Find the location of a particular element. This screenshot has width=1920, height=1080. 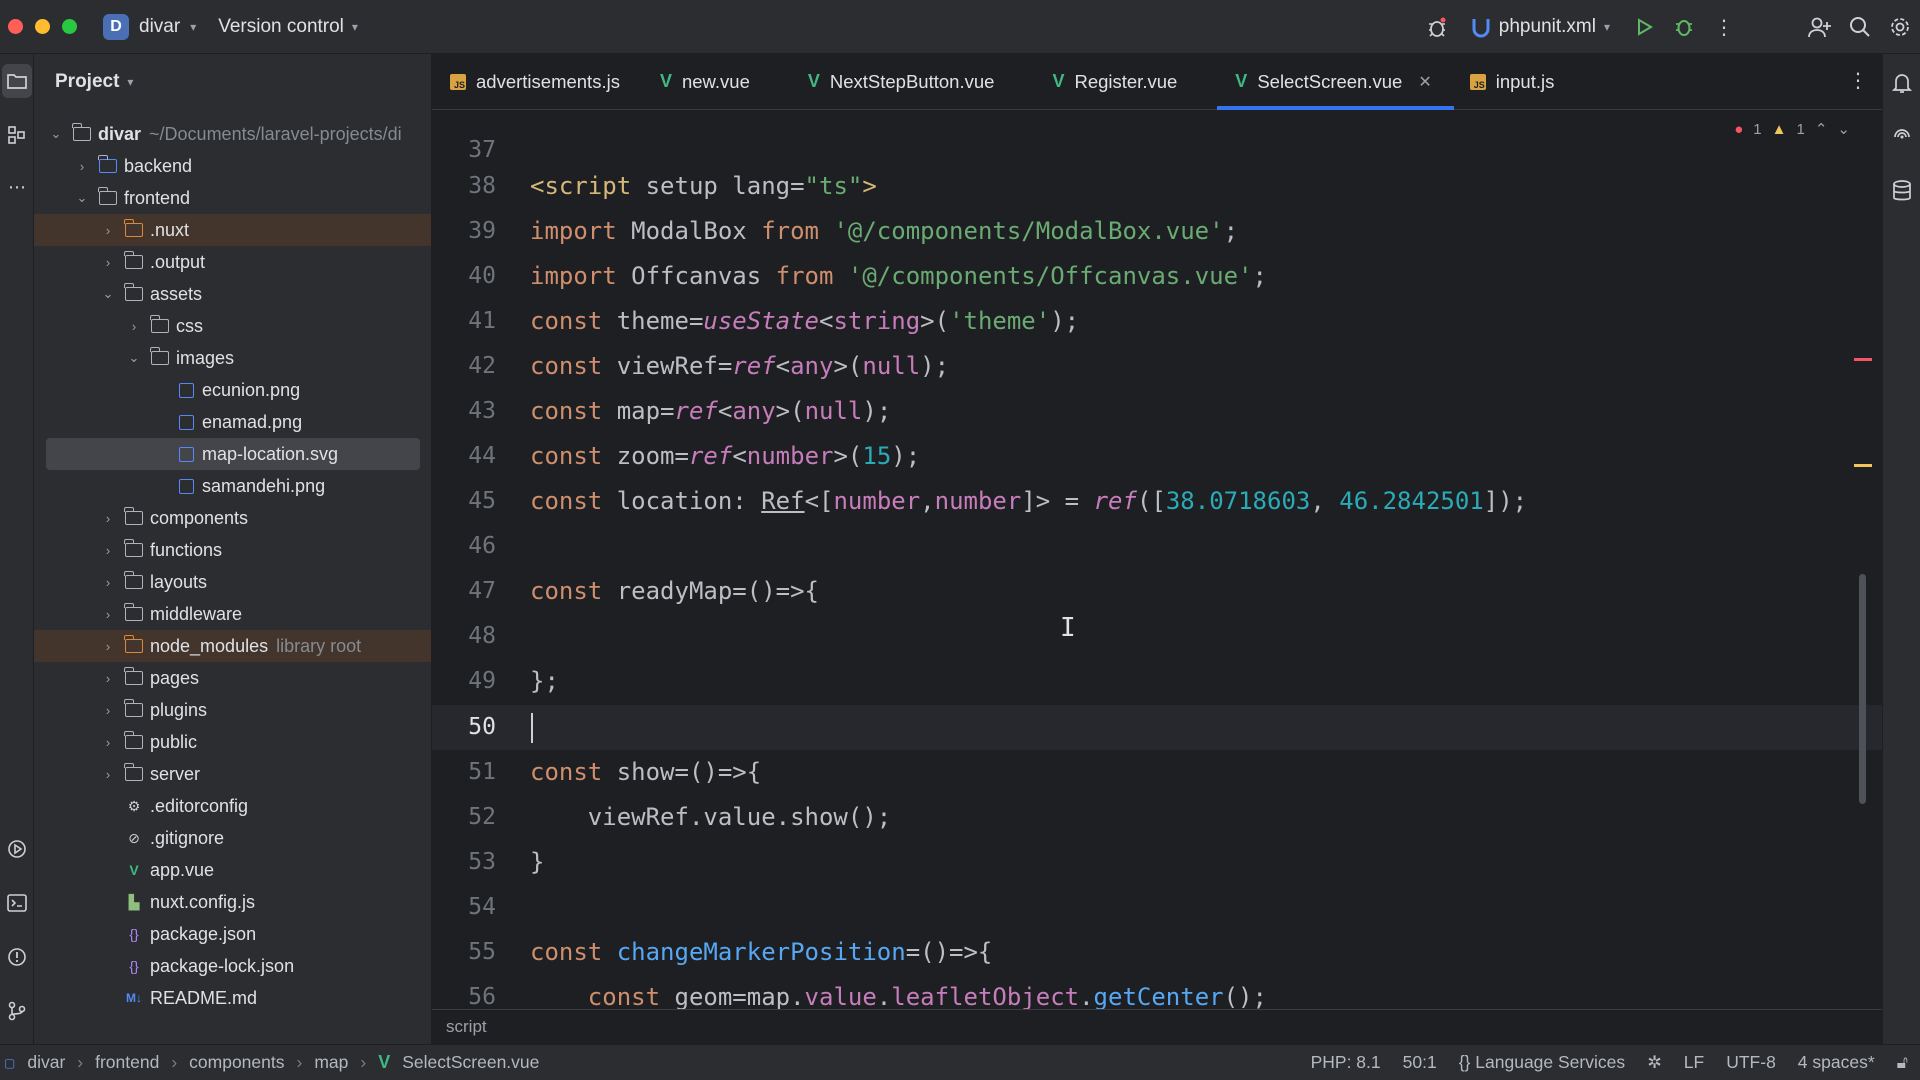

database-icon is located at coordinates (1902, 191).